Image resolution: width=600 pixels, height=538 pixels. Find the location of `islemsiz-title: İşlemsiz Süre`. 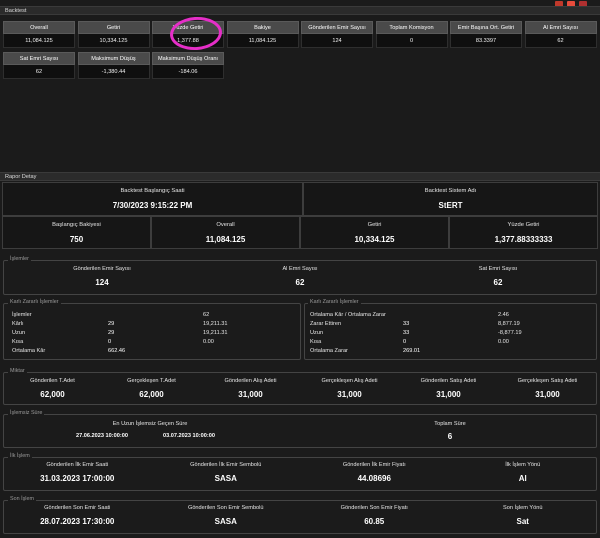

islemsiz-title: İşlemsiz Süre is located at coordinates (26, 413).